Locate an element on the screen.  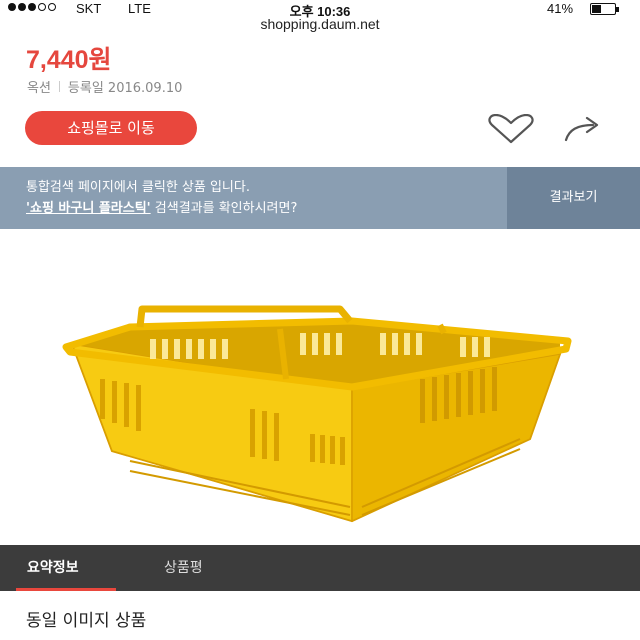
section-title: 동일 이미지 상품 is located at coordinates (86, 621).